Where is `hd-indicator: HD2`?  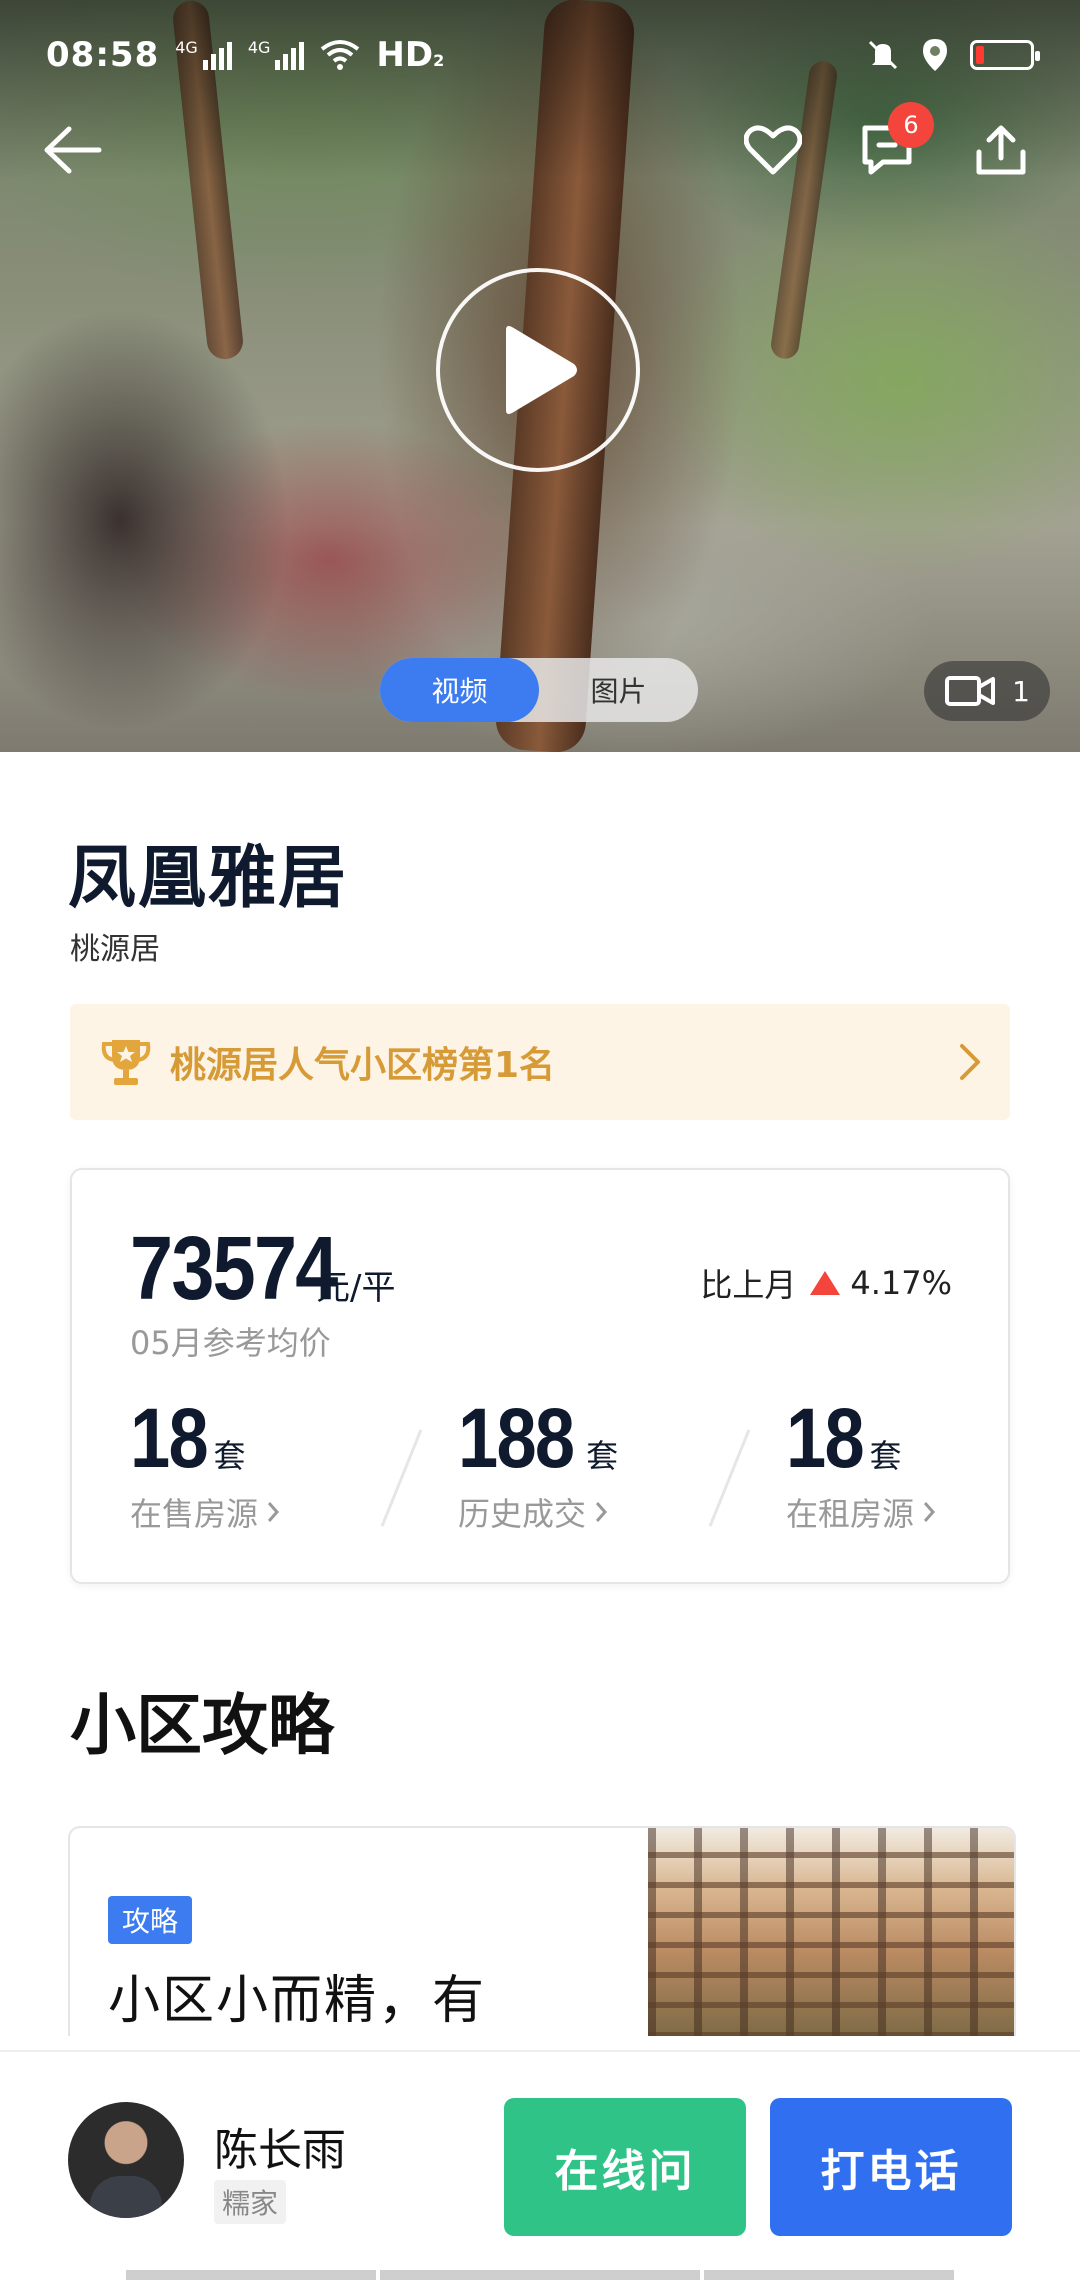 hd-indicator: HD2 is located at coordinates (410, 55).